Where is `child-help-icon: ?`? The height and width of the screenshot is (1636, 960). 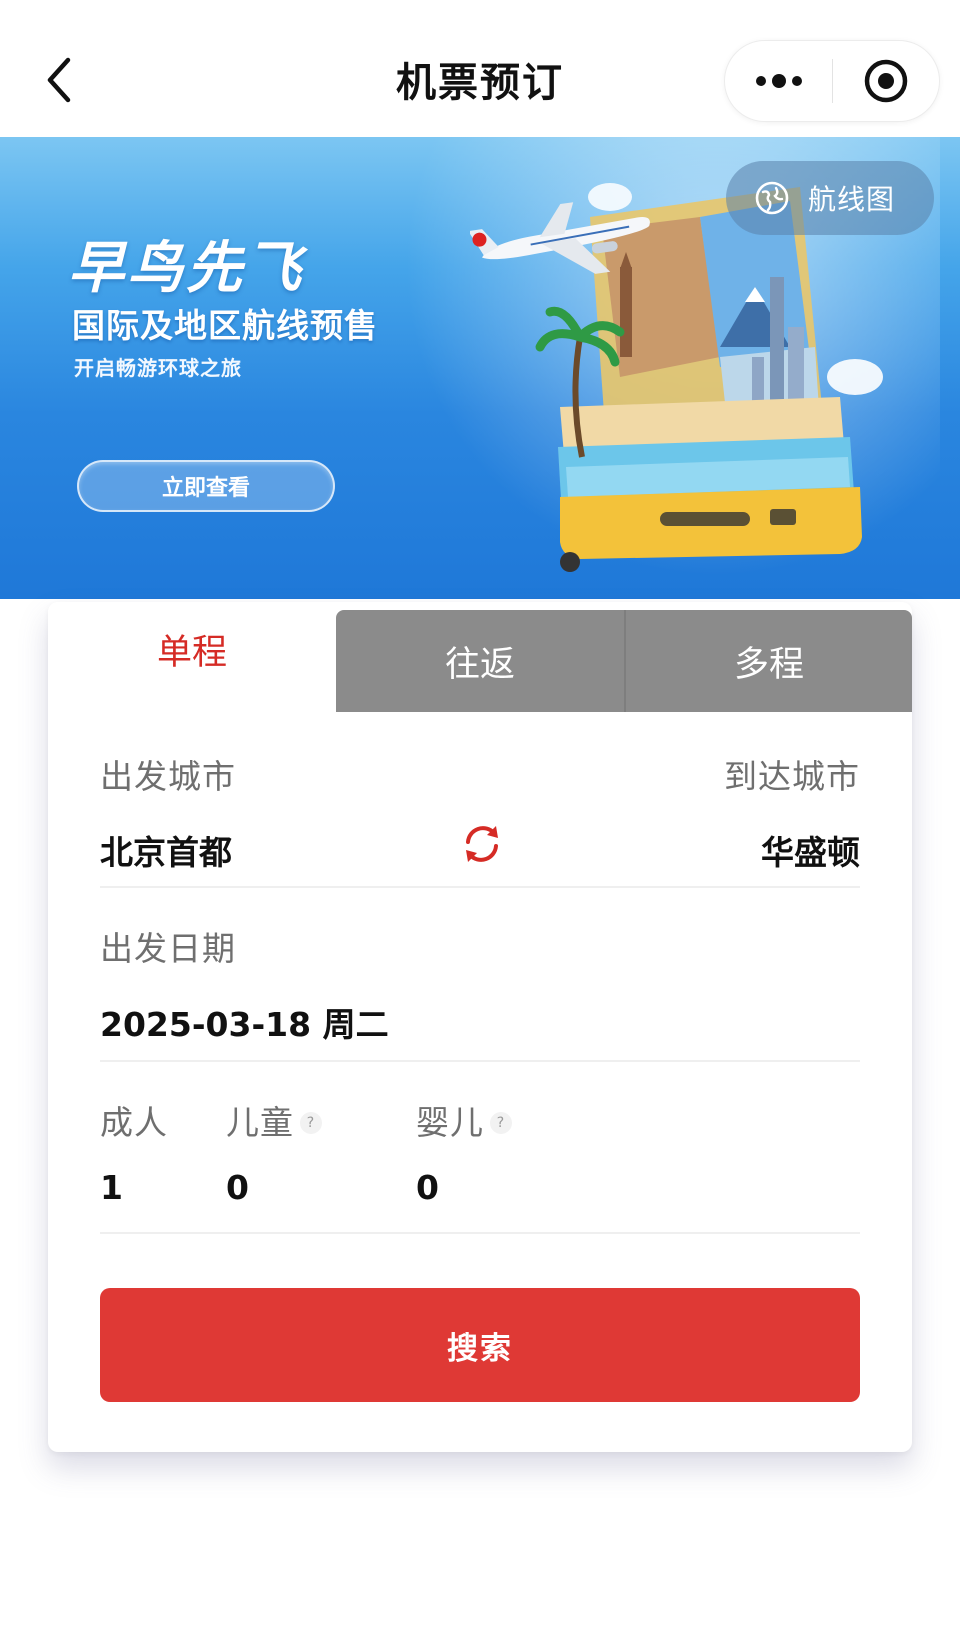
child-help-icon: ? is located at coordinates (311, 1122).